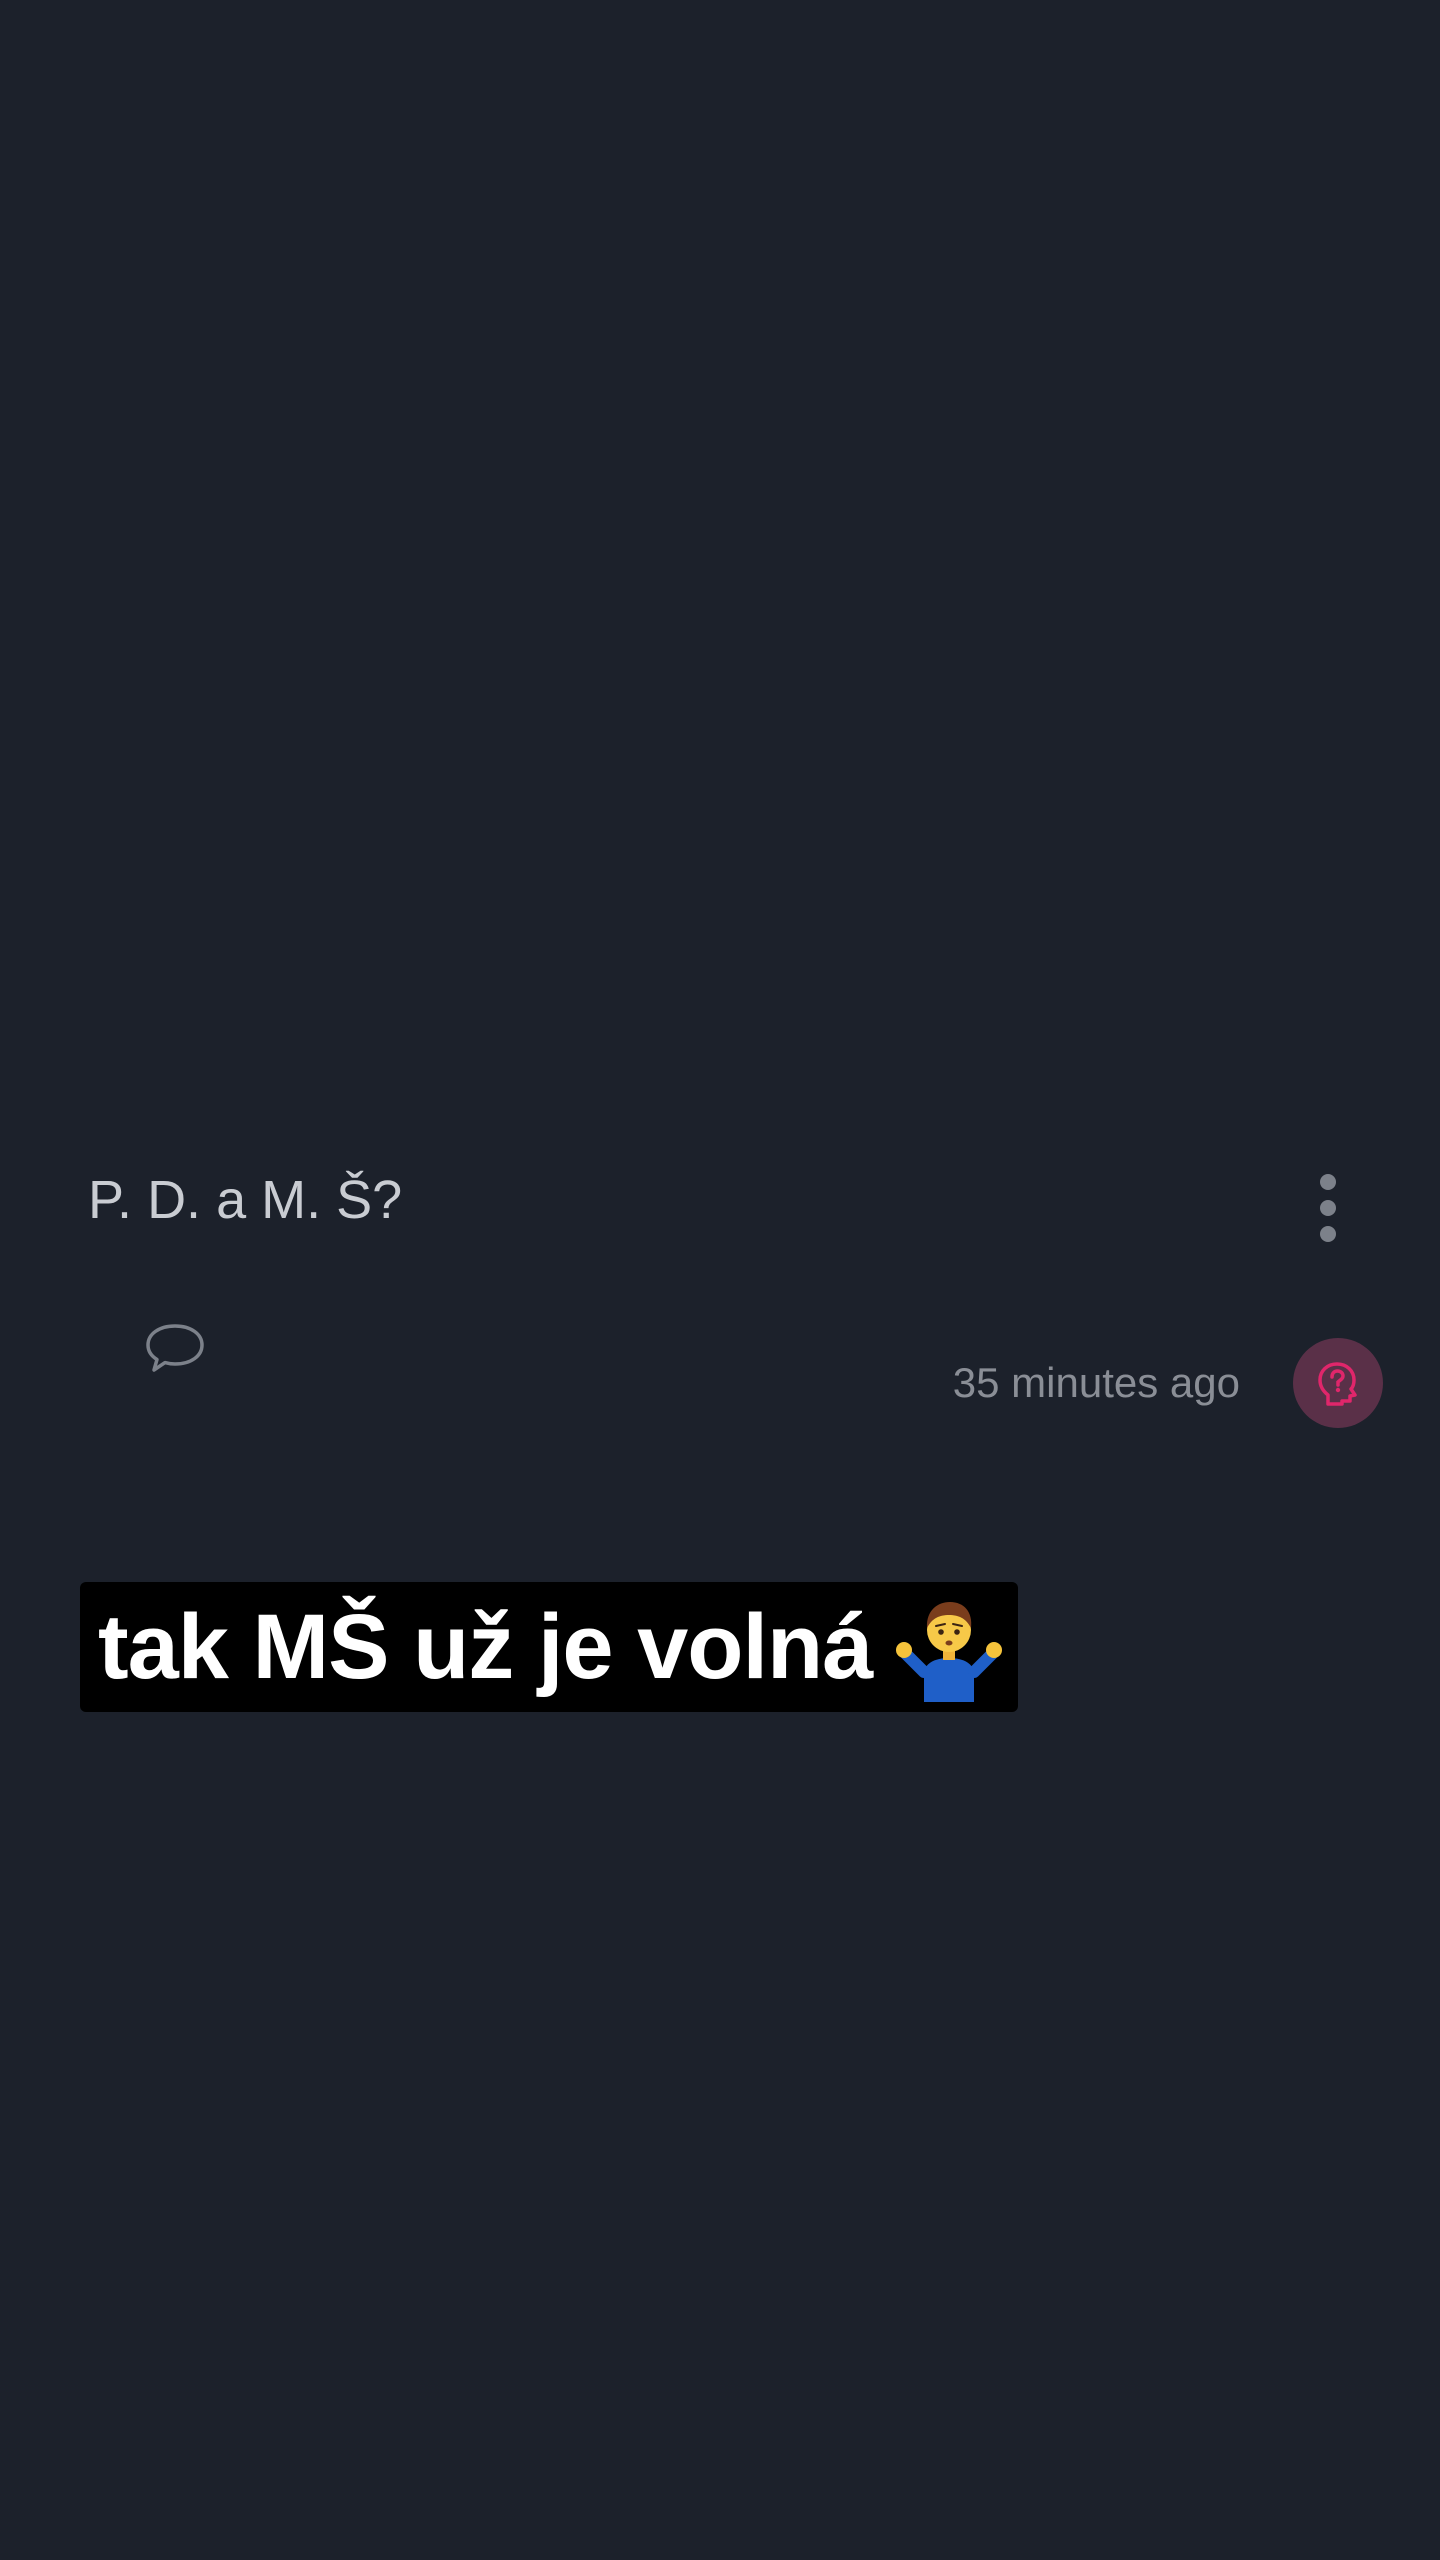  I want to click on more-options-button, so click(1328, 1208).